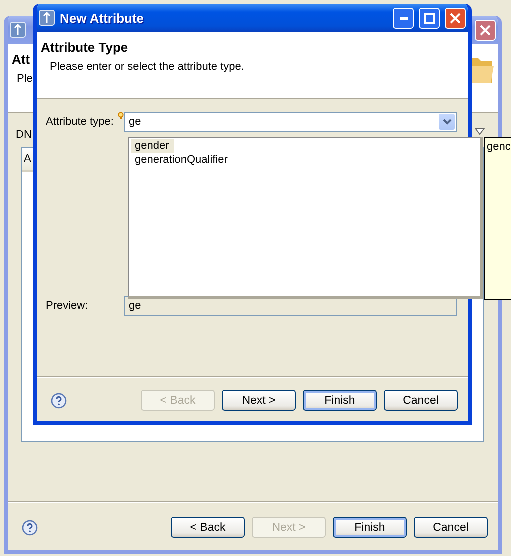 The height and width of the screenshot is (556, 511). What do you see at coordinates (24, 135) in the screenshot?
I see `dn-label: DN` at bounding box center [24, 135].